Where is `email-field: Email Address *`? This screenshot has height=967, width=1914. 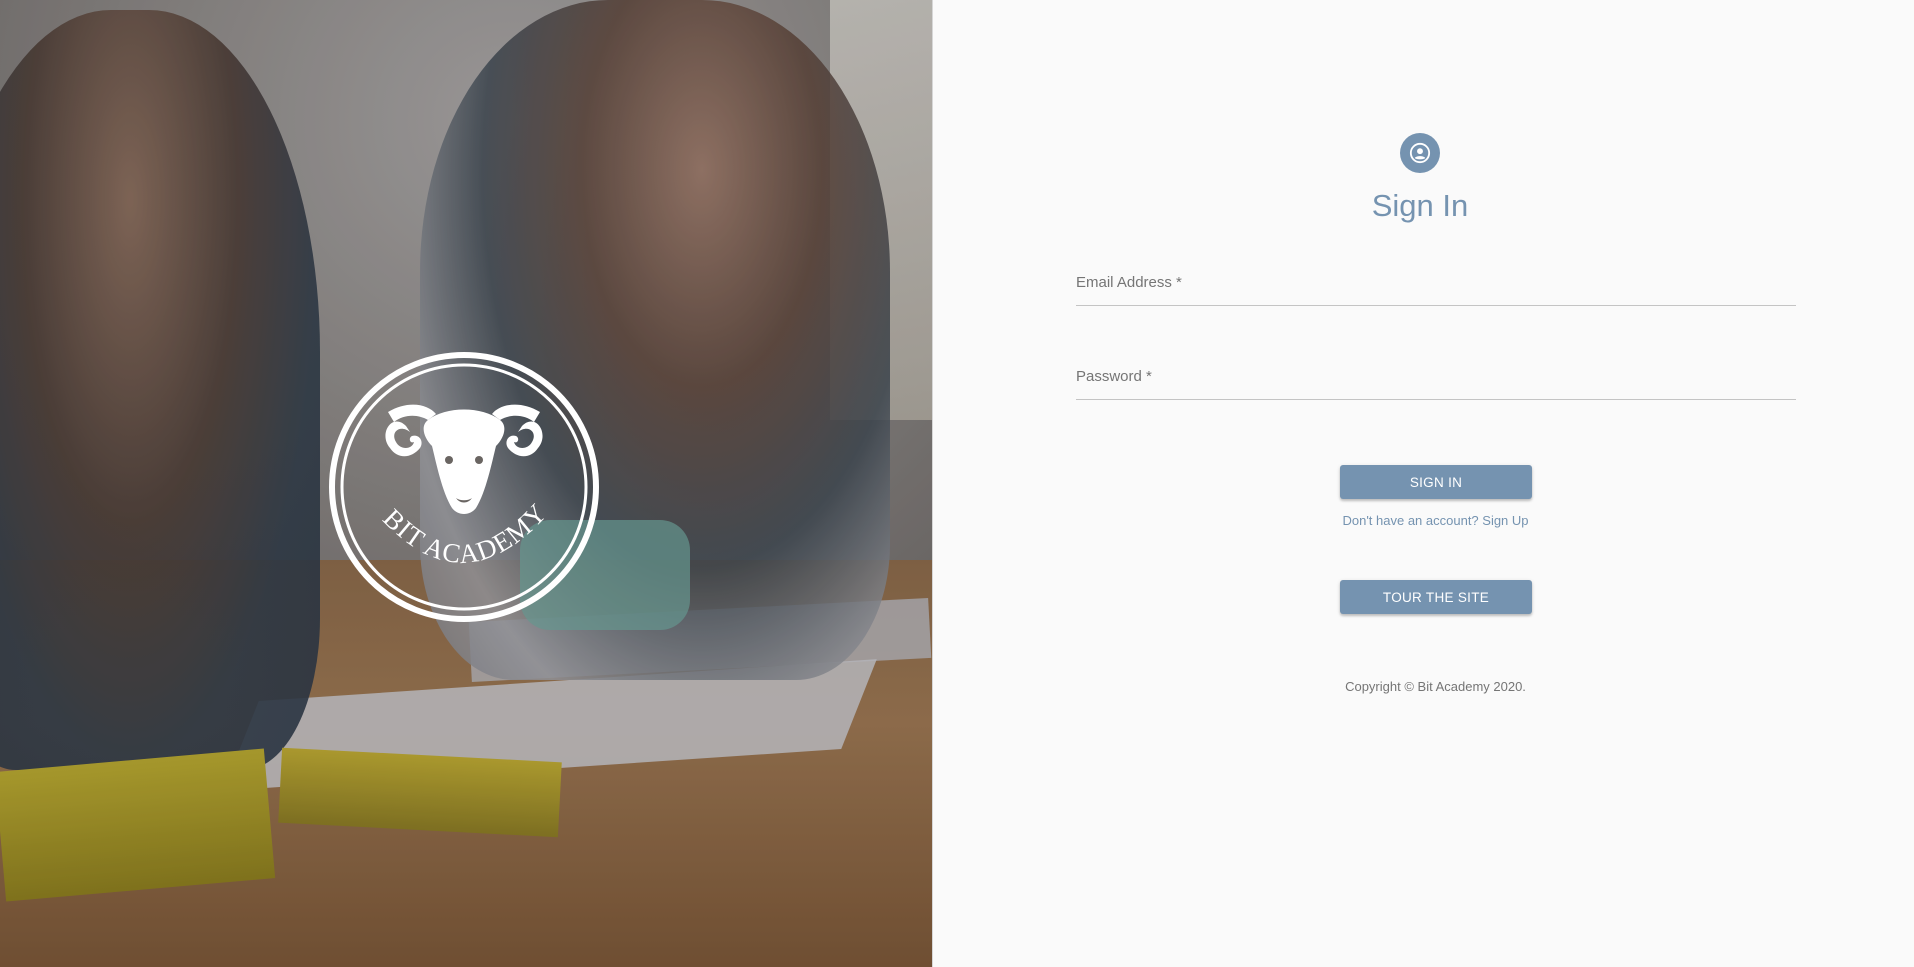
email-field: Email Address * is located at coordinates (1436, 282).